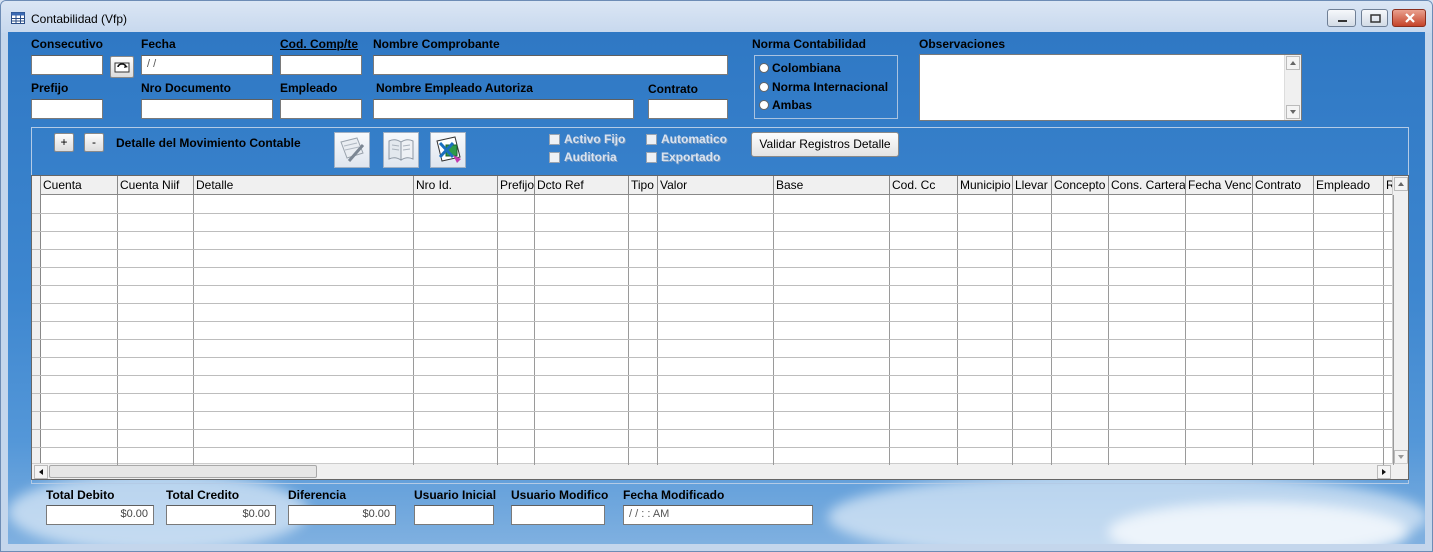  What do you see at coordinates (1341, 18) in the screenshot?
I see `minimize-button` at bounding box center [1341, 18].